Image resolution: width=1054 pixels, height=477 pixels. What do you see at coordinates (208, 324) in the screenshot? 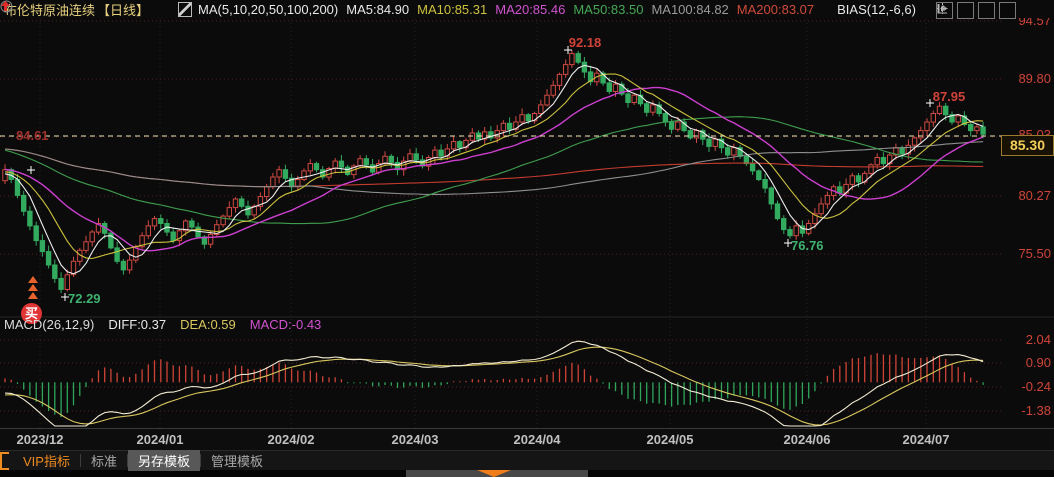
I see `macd-dea-value: DEA:0.59` at bounding box center [208, 324].